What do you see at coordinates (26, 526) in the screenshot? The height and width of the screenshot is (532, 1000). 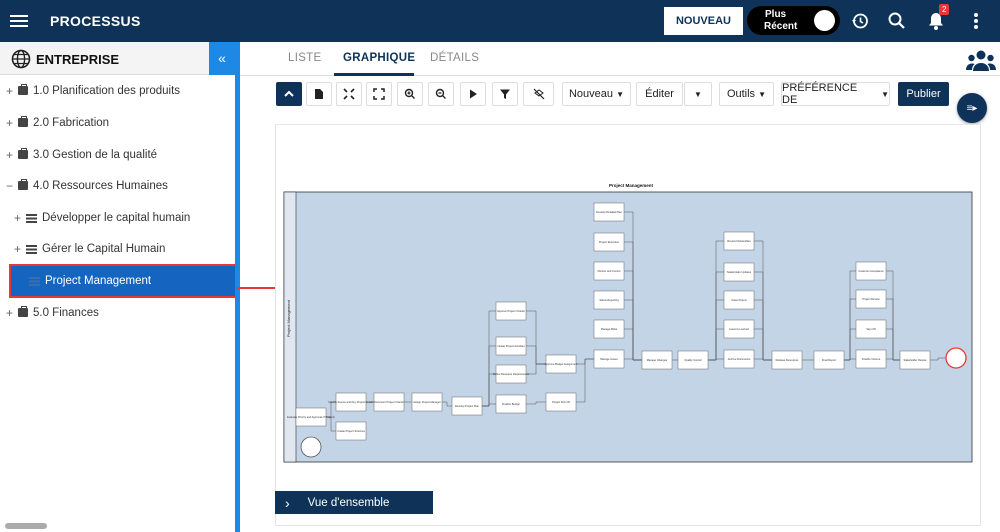 I see `sidebar-scrollbar` at bounding box center [26, 526].